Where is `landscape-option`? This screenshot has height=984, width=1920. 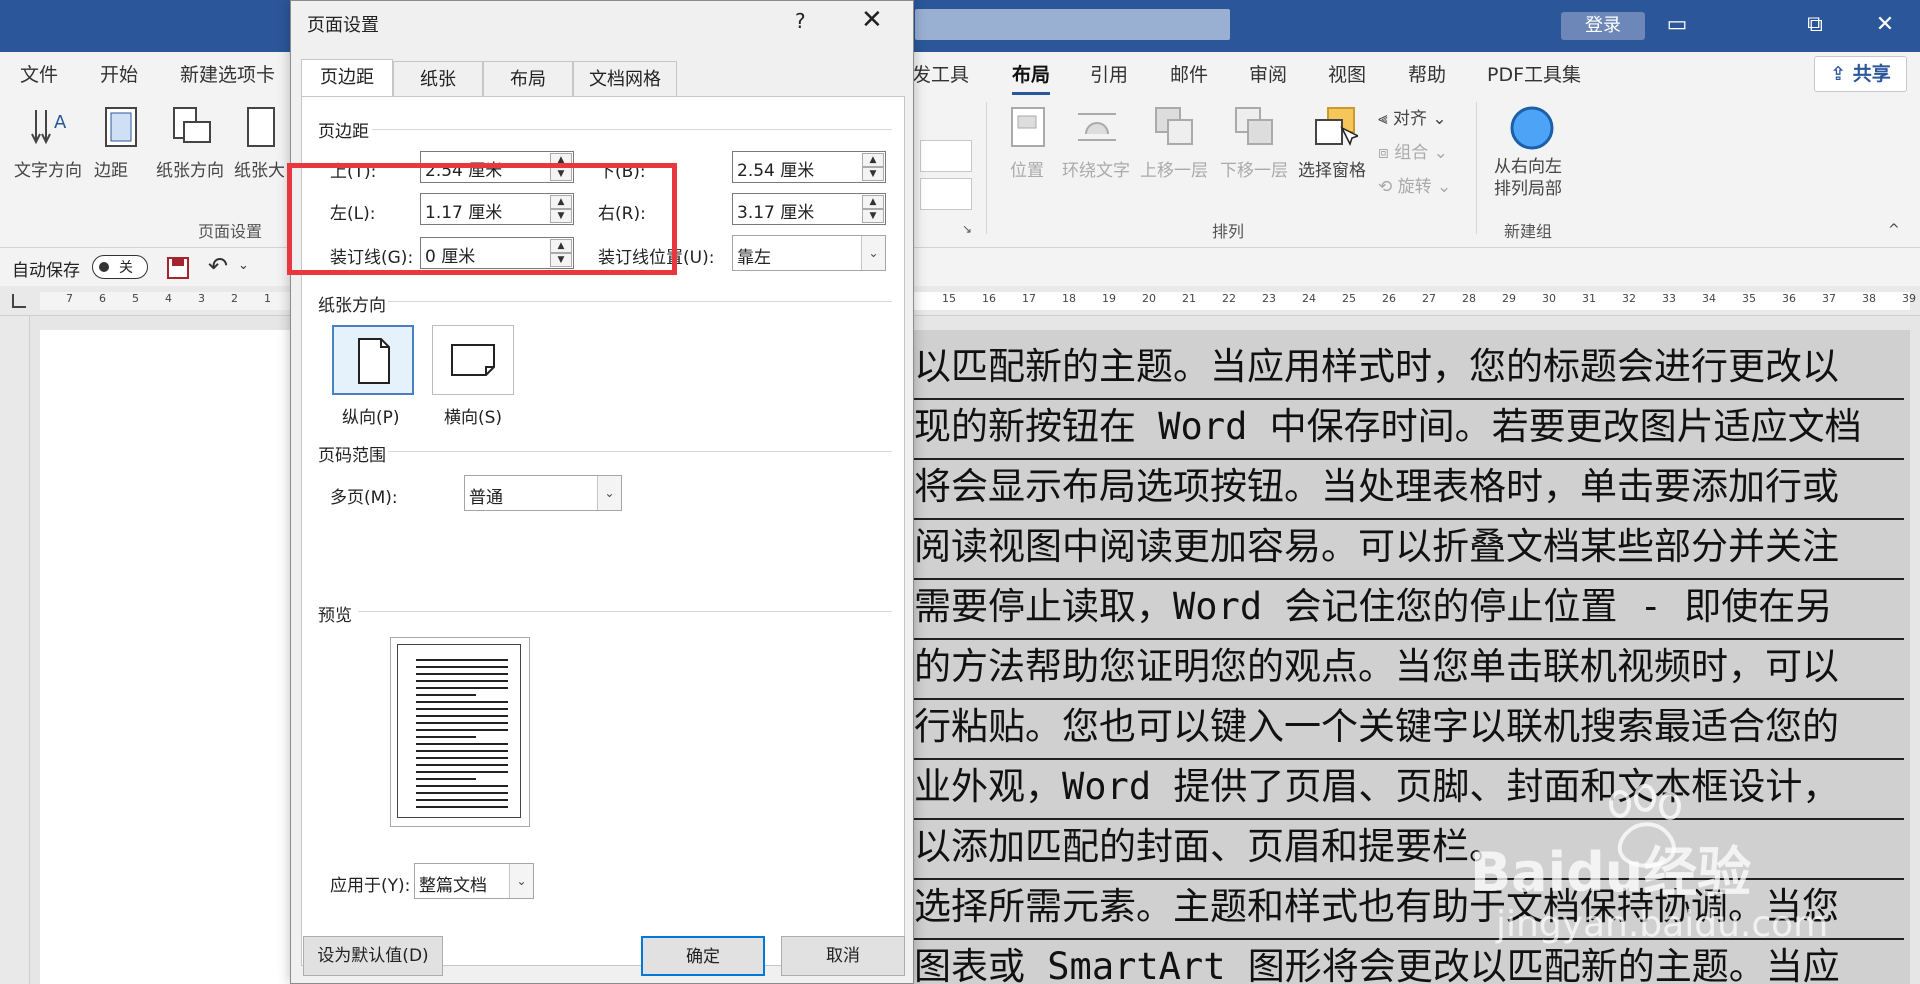 landscape-option is located at coordinates (473, 360).